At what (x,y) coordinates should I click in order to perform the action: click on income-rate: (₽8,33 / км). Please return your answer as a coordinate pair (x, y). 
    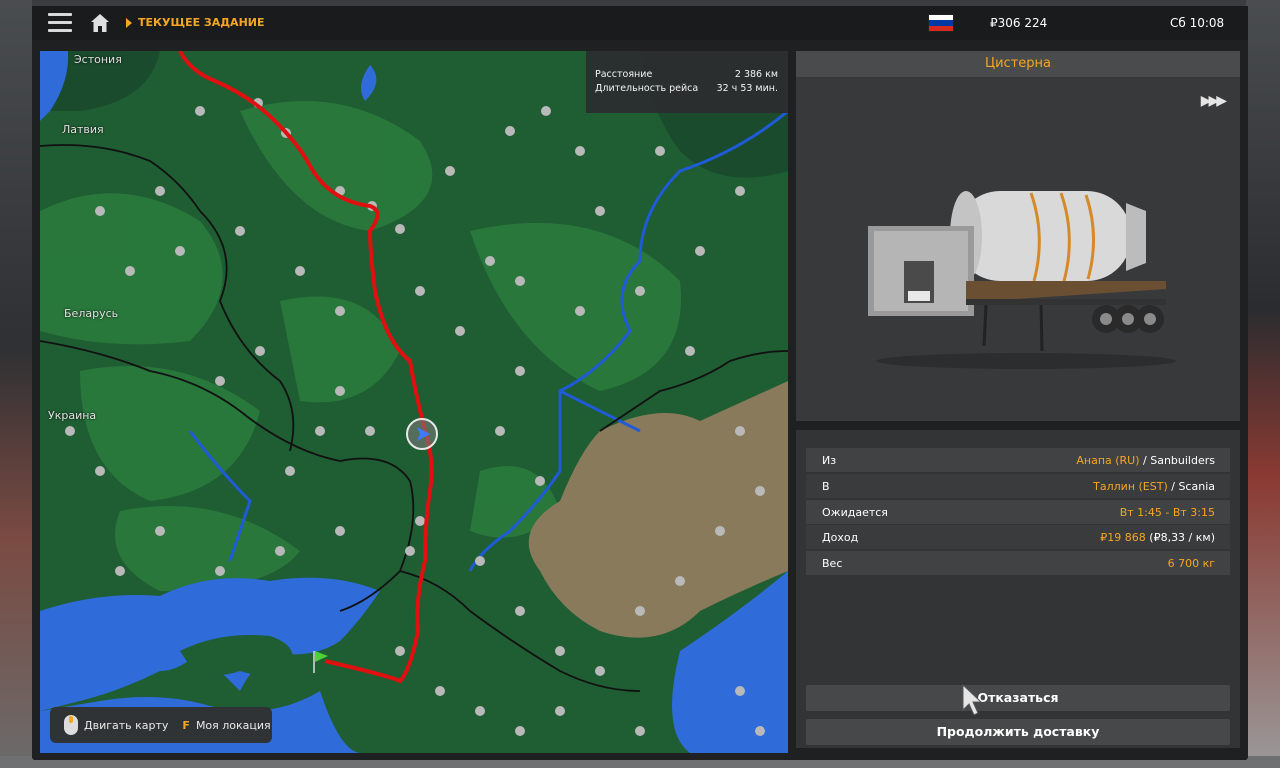
    Looking at the image, I should click on (1180, 537).